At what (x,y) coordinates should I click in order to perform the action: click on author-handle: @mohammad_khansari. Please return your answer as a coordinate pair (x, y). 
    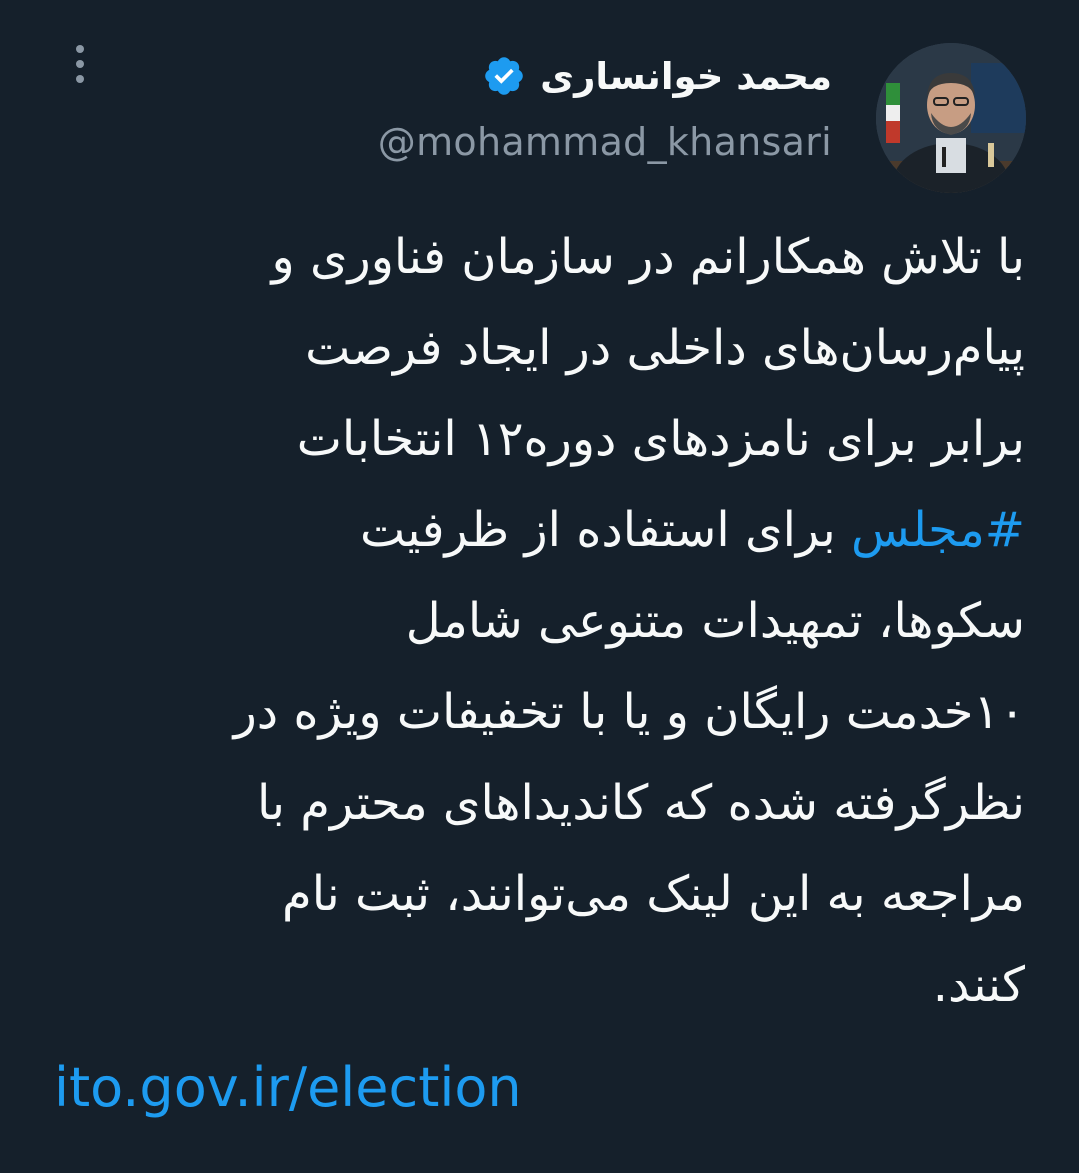
    Looking at the image, I should click on (605, 142).